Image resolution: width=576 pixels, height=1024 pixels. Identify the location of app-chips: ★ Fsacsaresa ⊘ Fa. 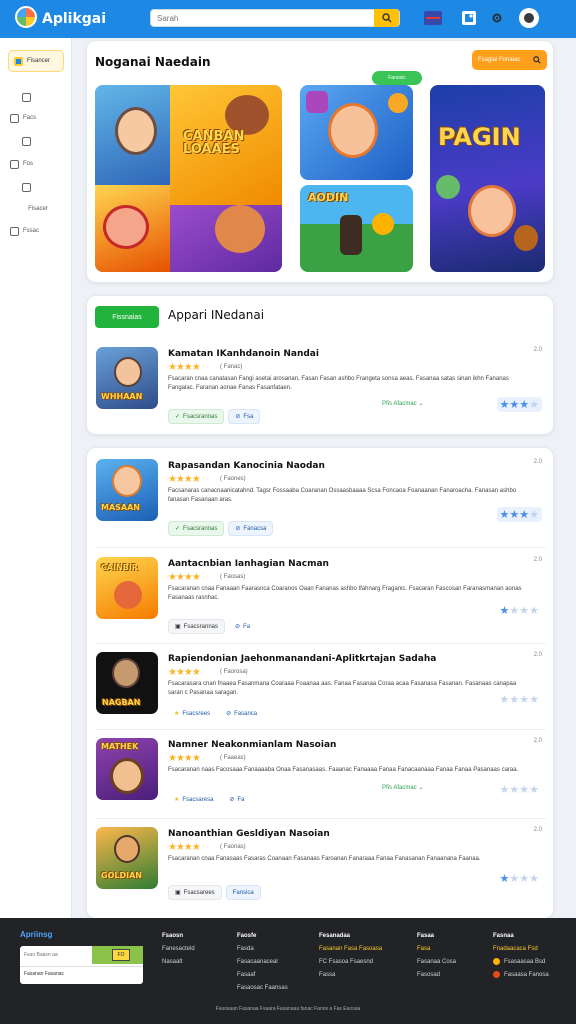
(209, 799).